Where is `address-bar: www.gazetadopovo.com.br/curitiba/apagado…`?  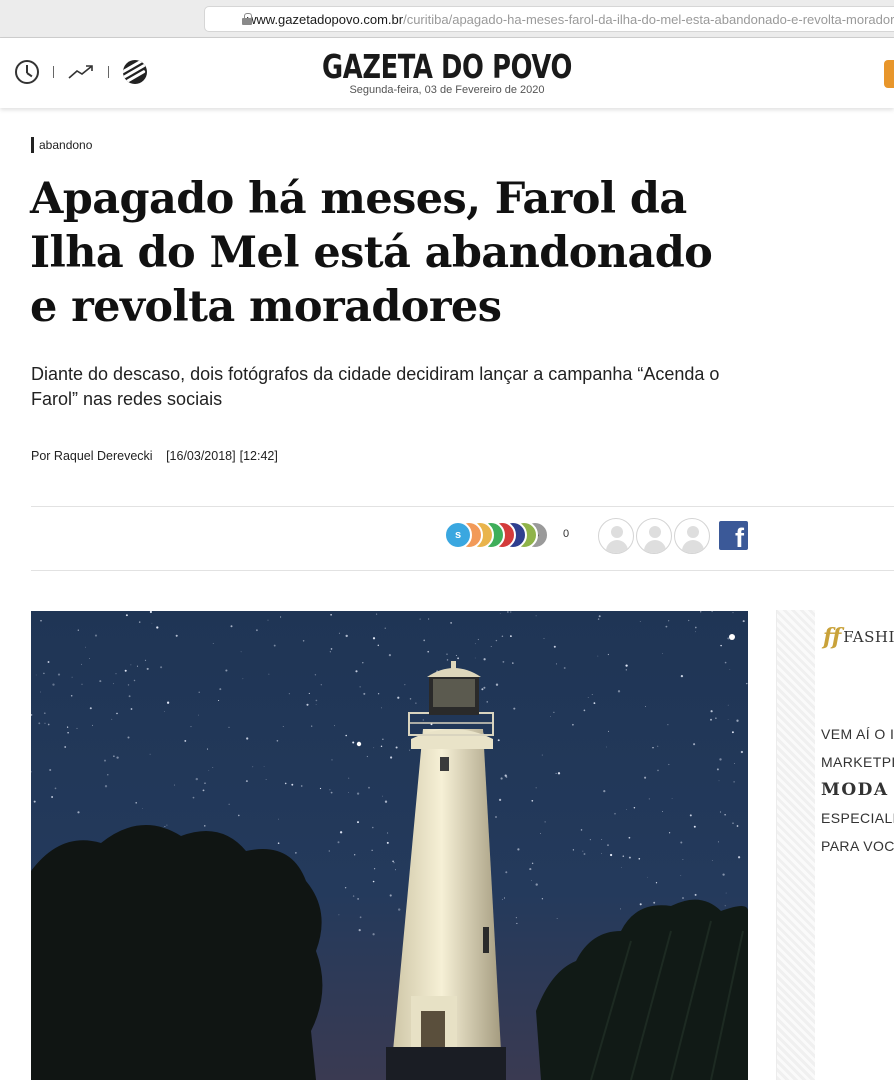 address-bar: www.gazetadopovo.com.br/curitiba/apagado… is located at coordinates (549, 19).